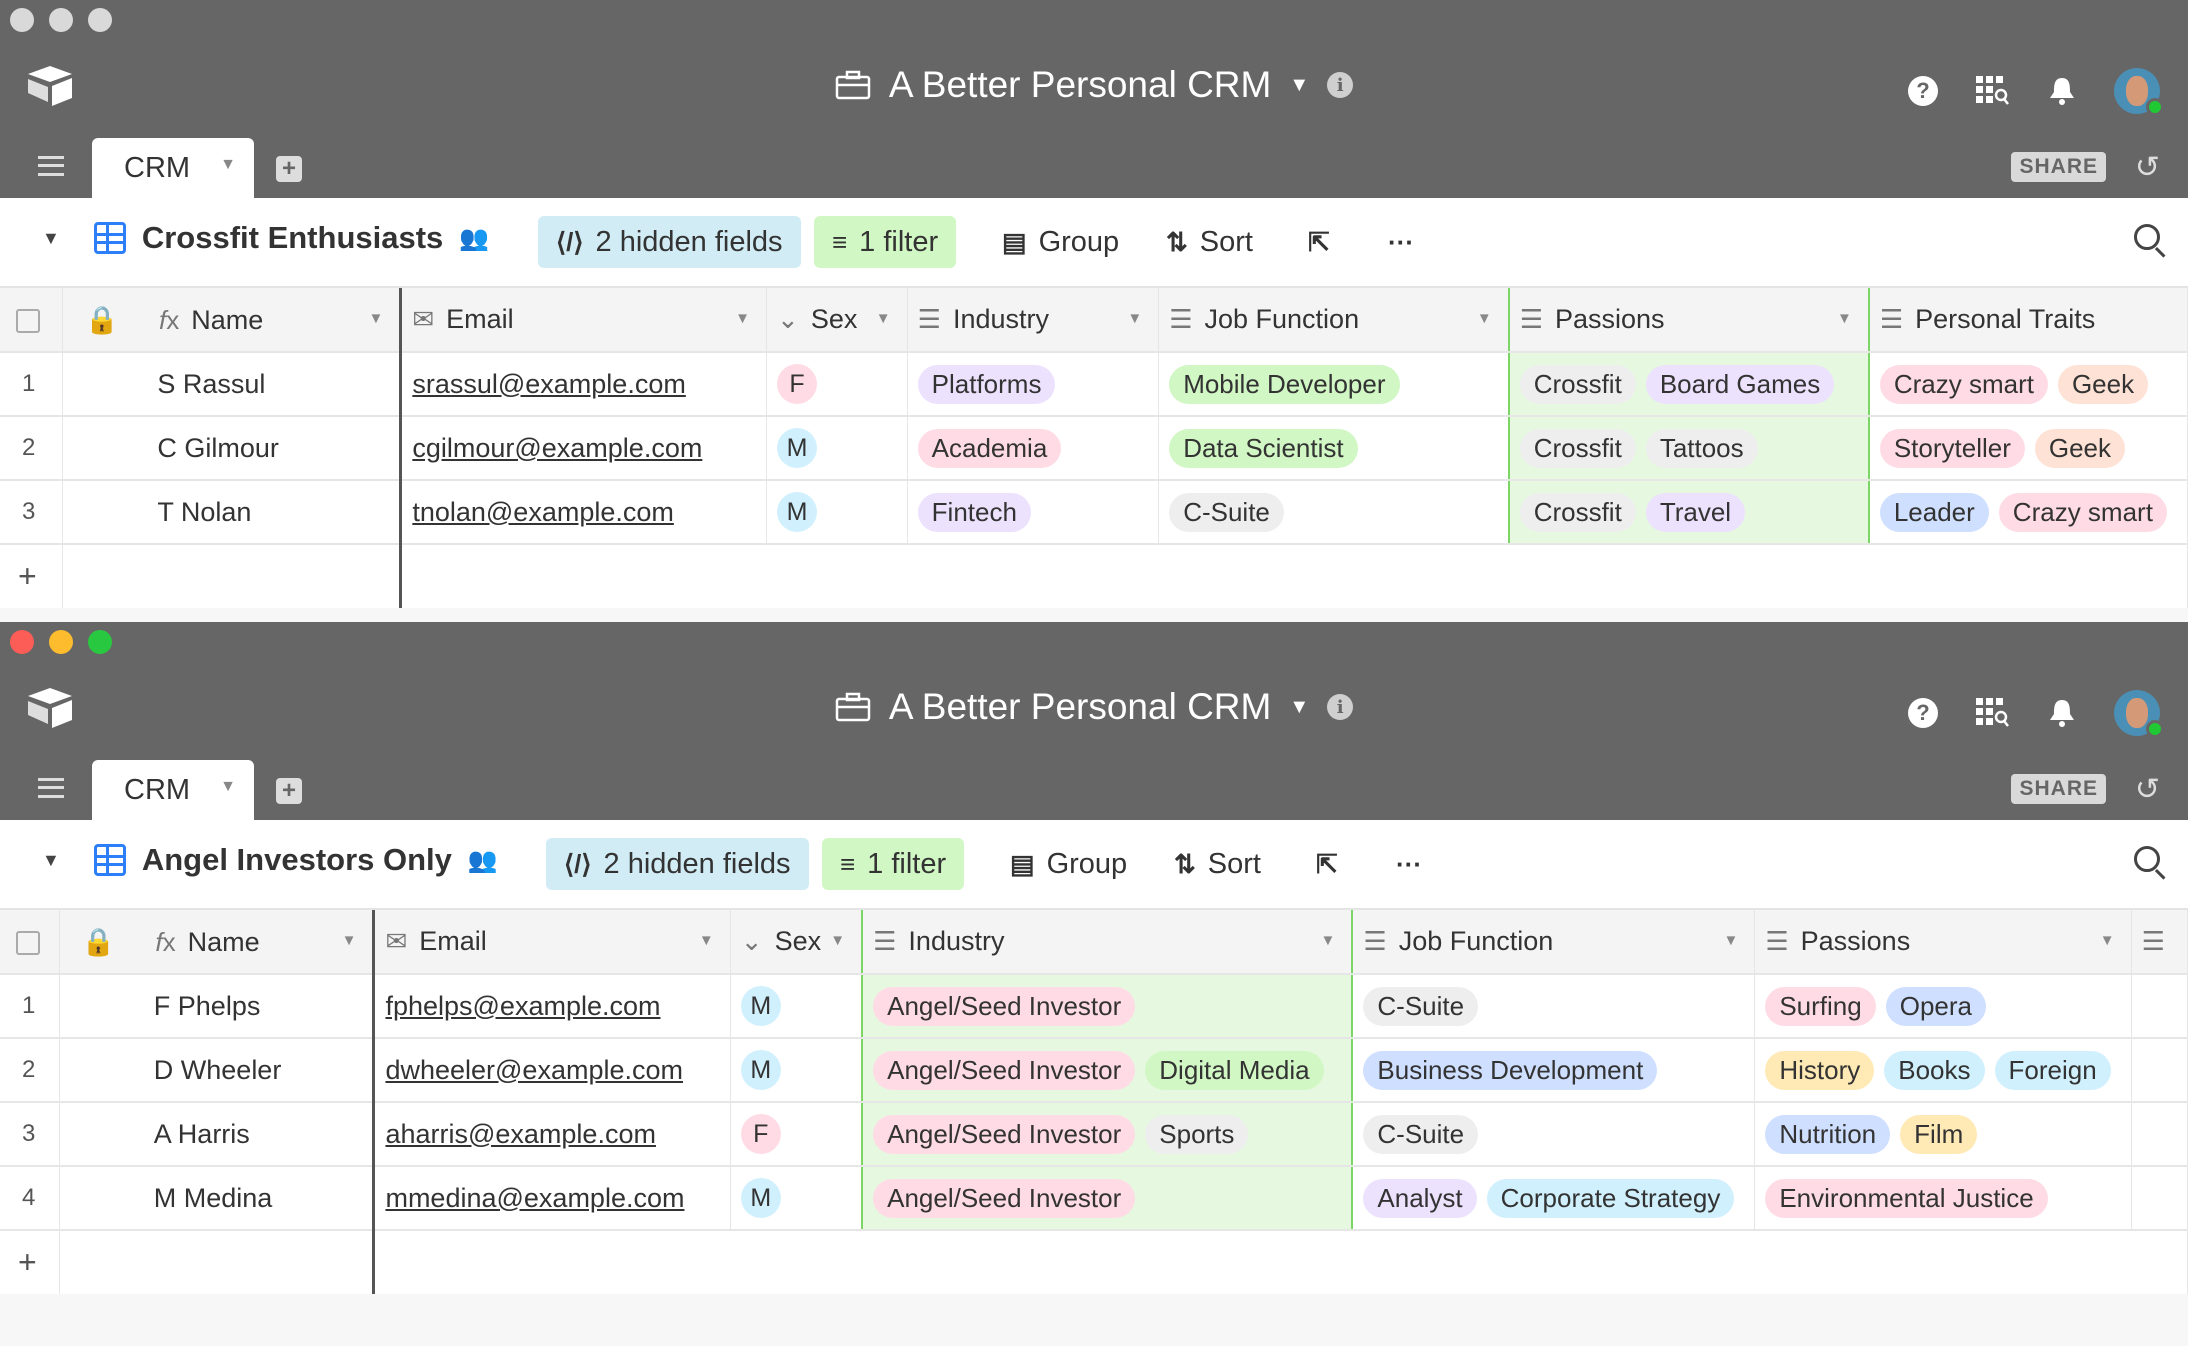 The height and width of the screenshot is (1346, 2188). What do you see at coordinates (289, 791) in the screenshot?
I see `add-table-icon: +` at bounding box center [289, 791].